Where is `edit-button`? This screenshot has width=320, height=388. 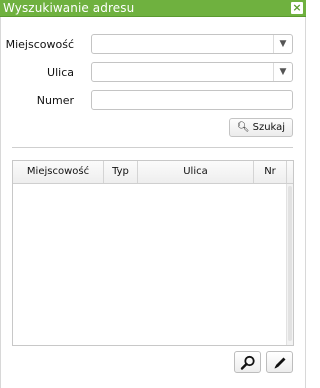
edit-button is located at coordinates (279, 362).